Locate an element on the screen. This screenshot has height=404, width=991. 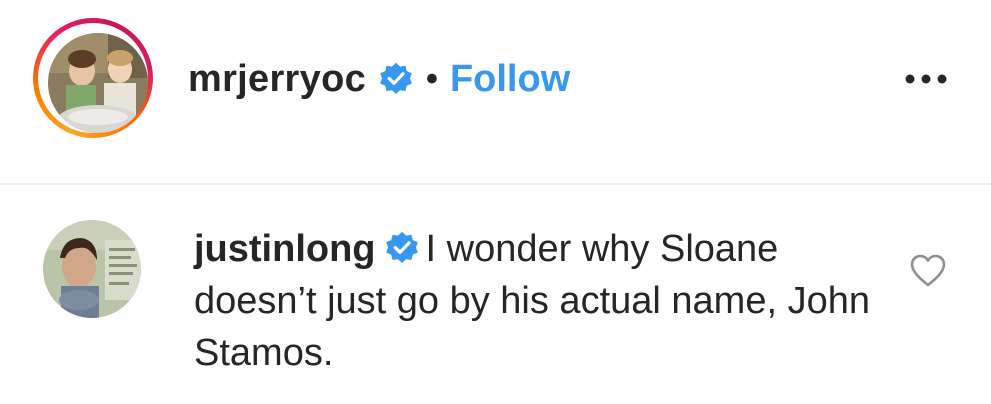
comment-username: justinlong is located at coordinates (285, 249).